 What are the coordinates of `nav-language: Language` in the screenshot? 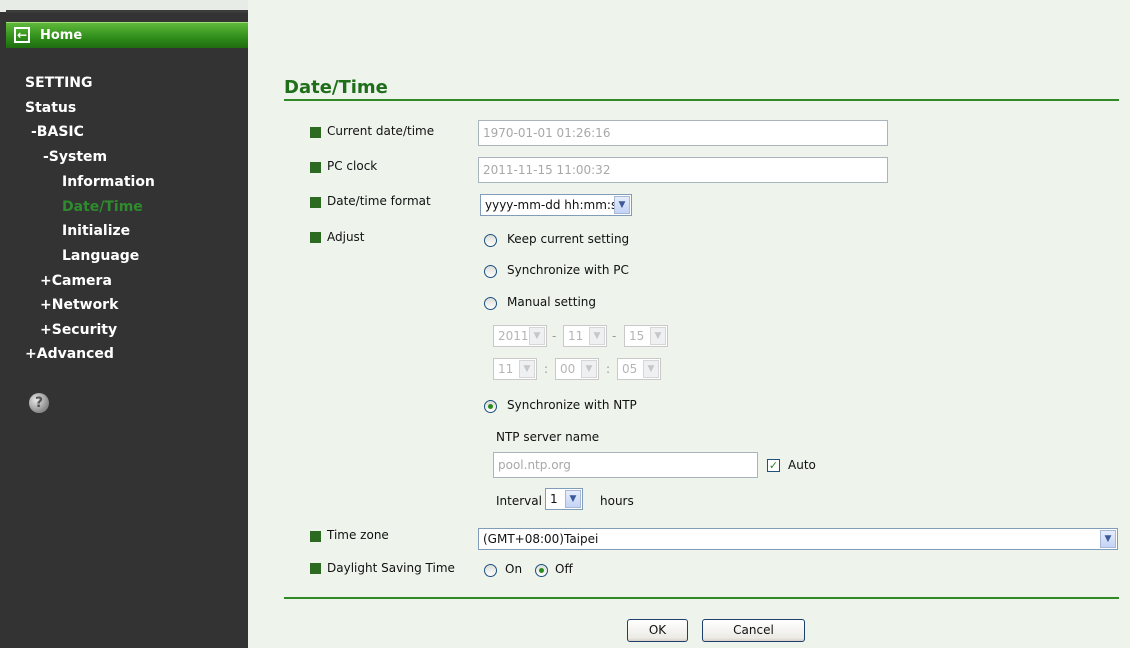 It's located at (100, 256).